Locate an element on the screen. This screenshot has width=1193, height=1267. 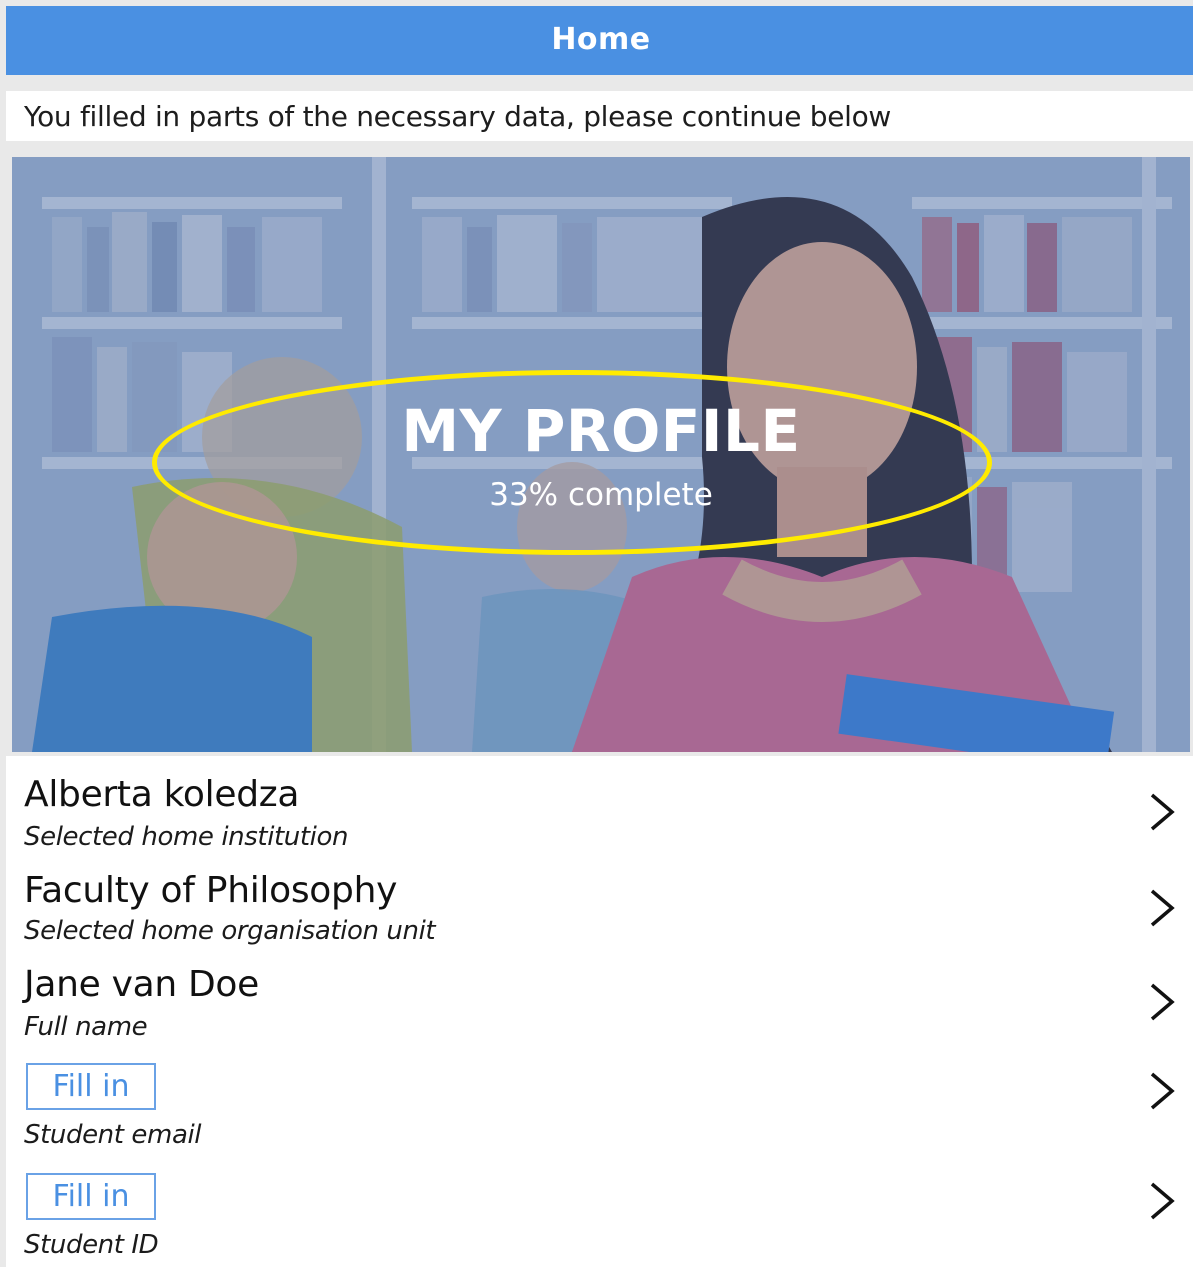
item-value: Jane van Doe is located at coordinates (142, 984).